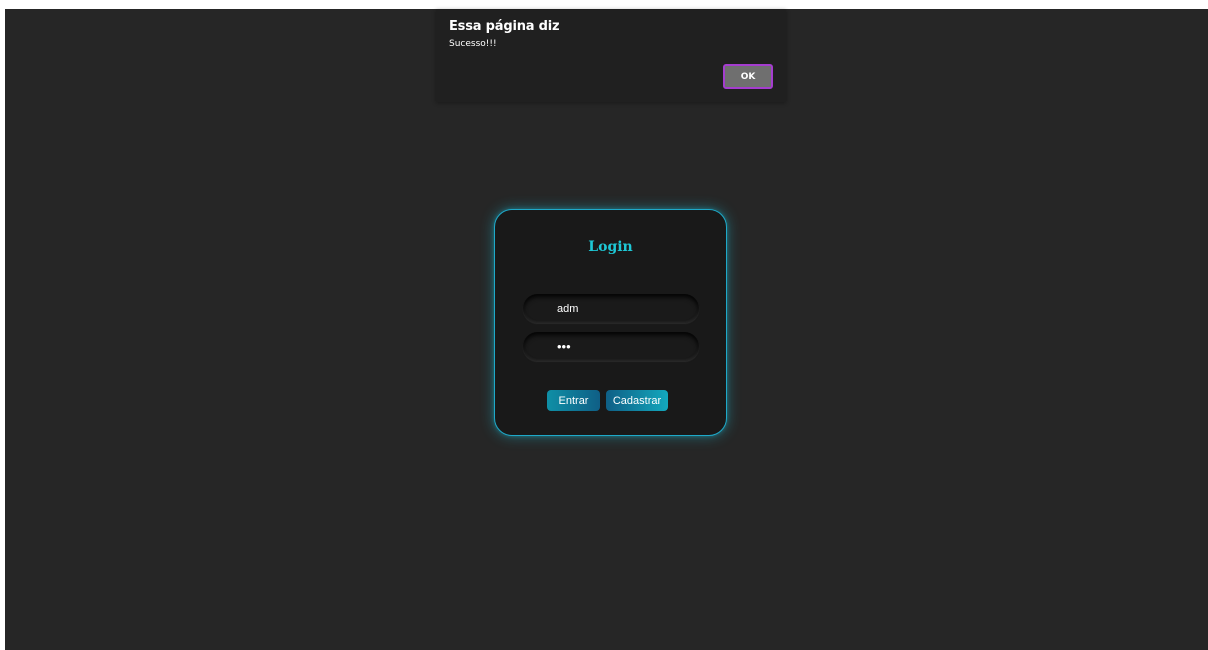 The width and height of the screenshot is (1208, 650). I want to click on alert-dialog: Essa página diz Sucesso!!! OK, so click(611, 55).